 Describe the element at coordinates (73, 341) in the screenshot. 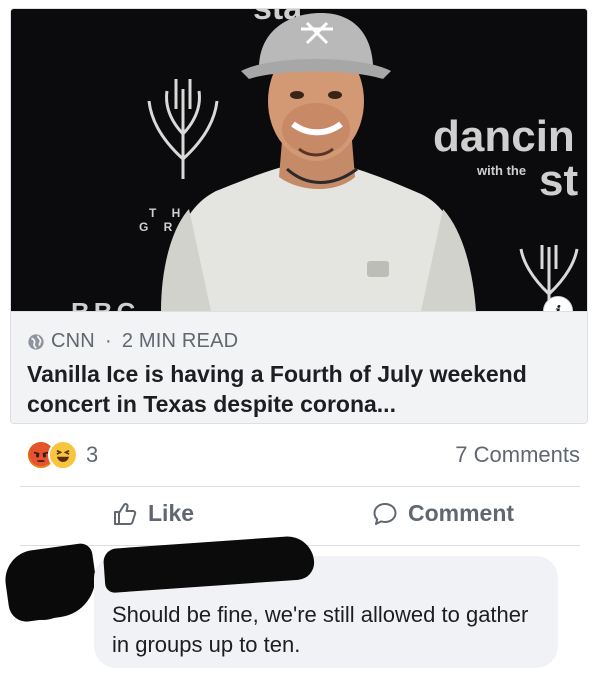

I see `source-name: CNN` at that location.